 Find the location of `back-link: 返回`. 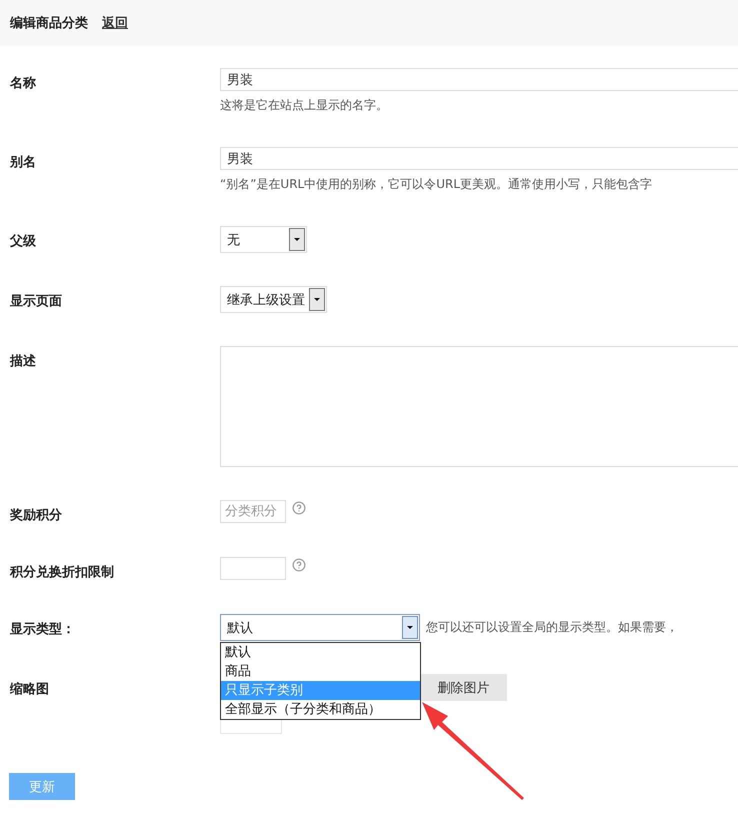

back-link: 返回 is located at coordinates (115, 23).